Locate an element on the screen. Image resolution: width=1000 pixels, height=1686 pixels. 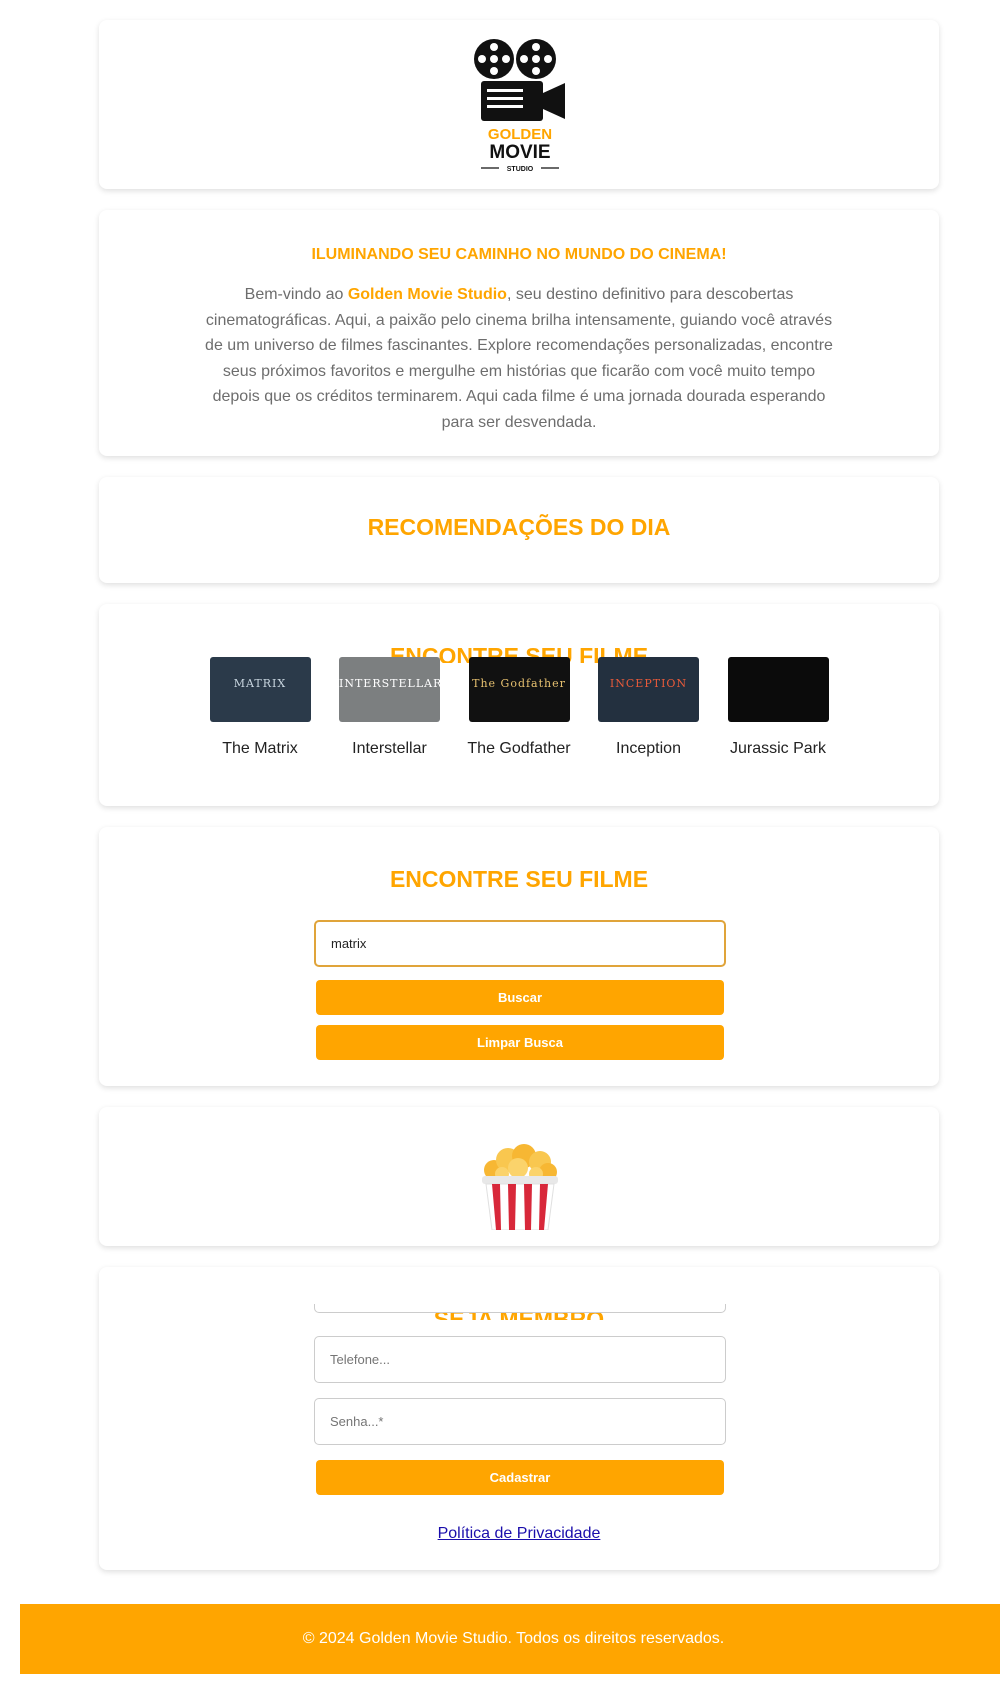
search-button: Buscar is located at coordinates (520, 997).